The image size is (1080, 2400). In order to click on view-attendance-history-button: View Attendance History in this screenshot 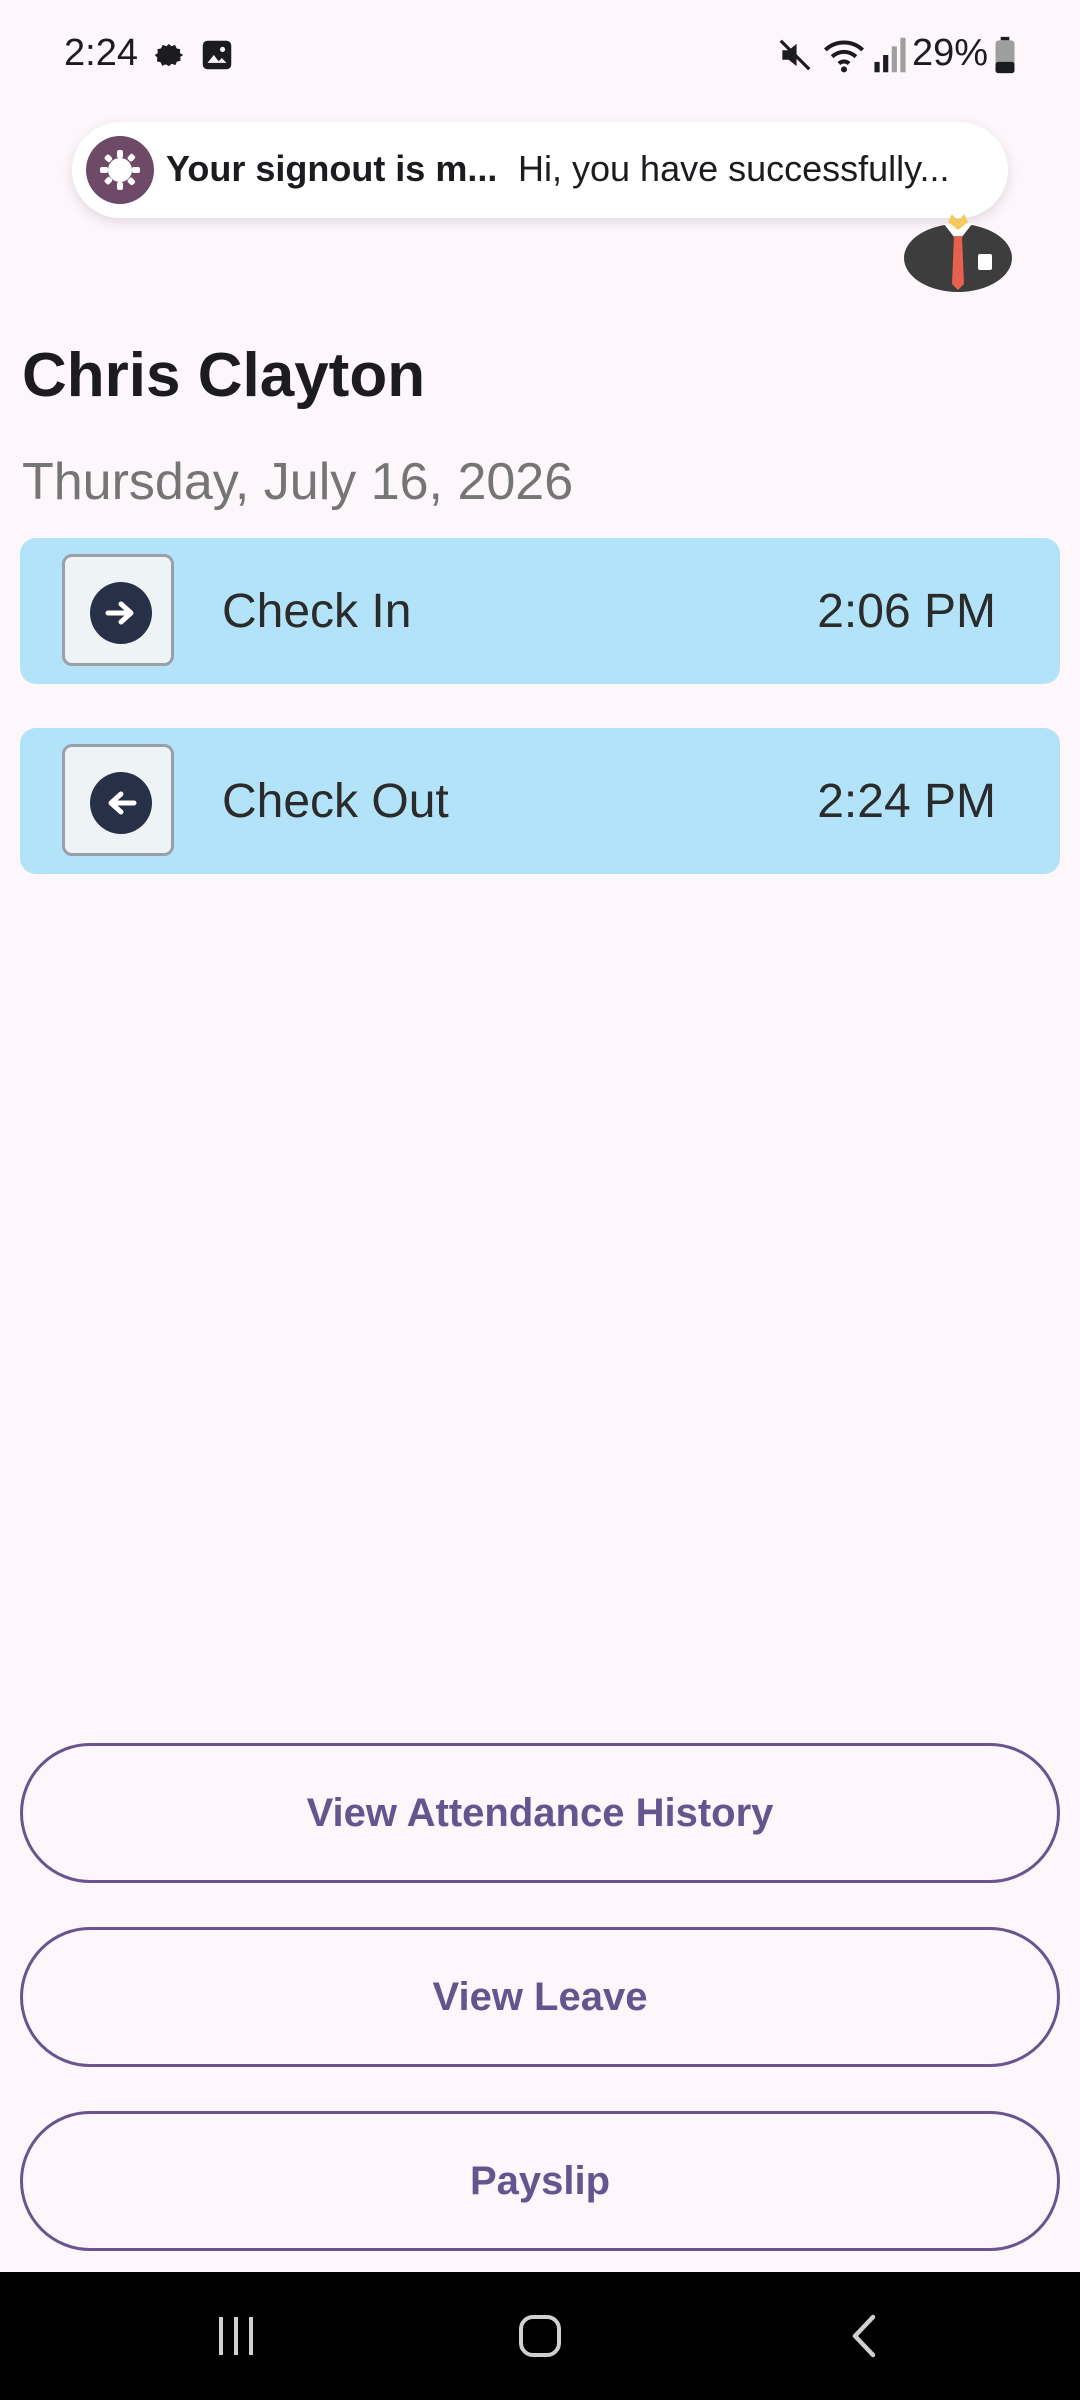, I will do `click(540, 1813)`.